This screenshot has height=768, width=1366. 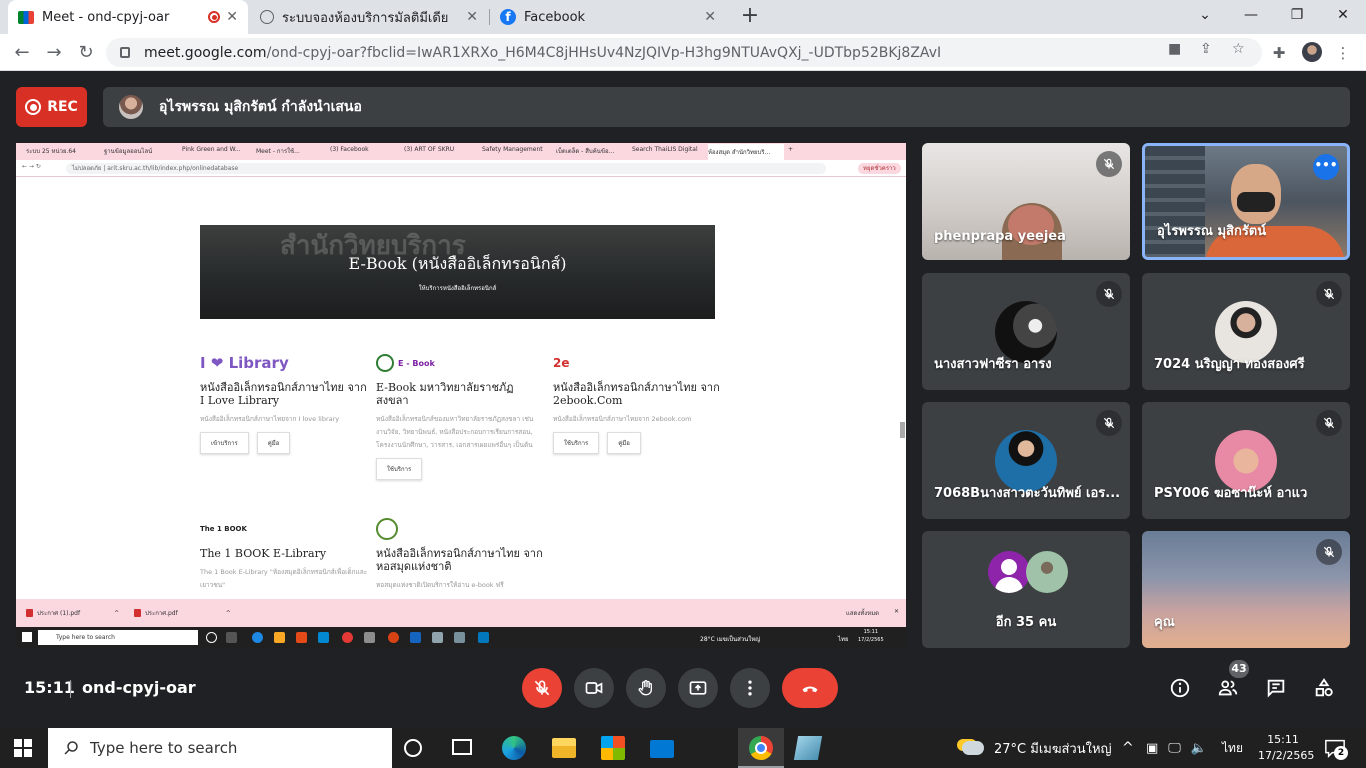 What do you see at coordinates (810, 688) in the screenshot?
I see `leave-call-button` at bounding box center [810, 688].